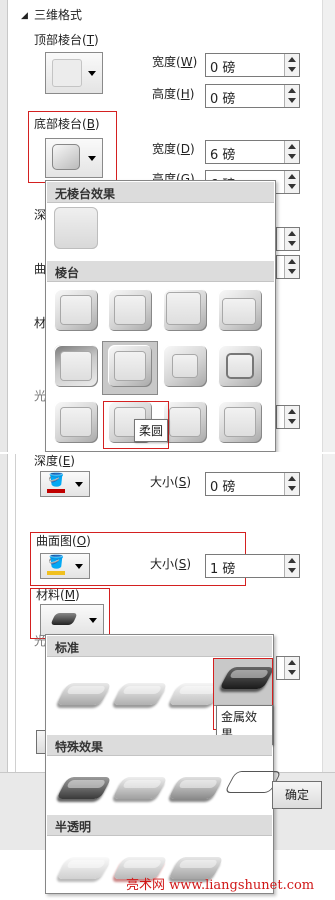  Describe the element at coordinates (58, 15) in the screenshot. I see `section-title: 三维格式` at that location.